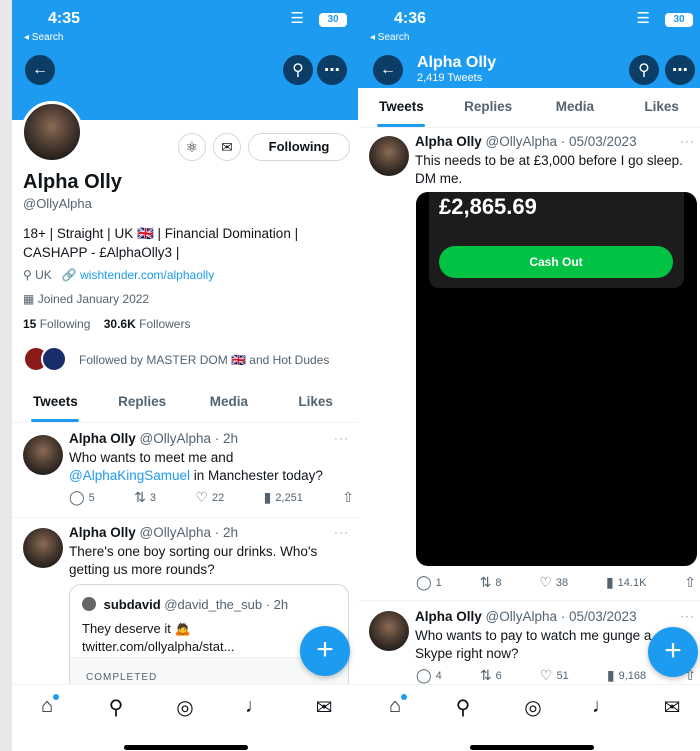 This screenshot has width=700, height=751. I want to click on quote-author: subdavid, so click(132, 604).